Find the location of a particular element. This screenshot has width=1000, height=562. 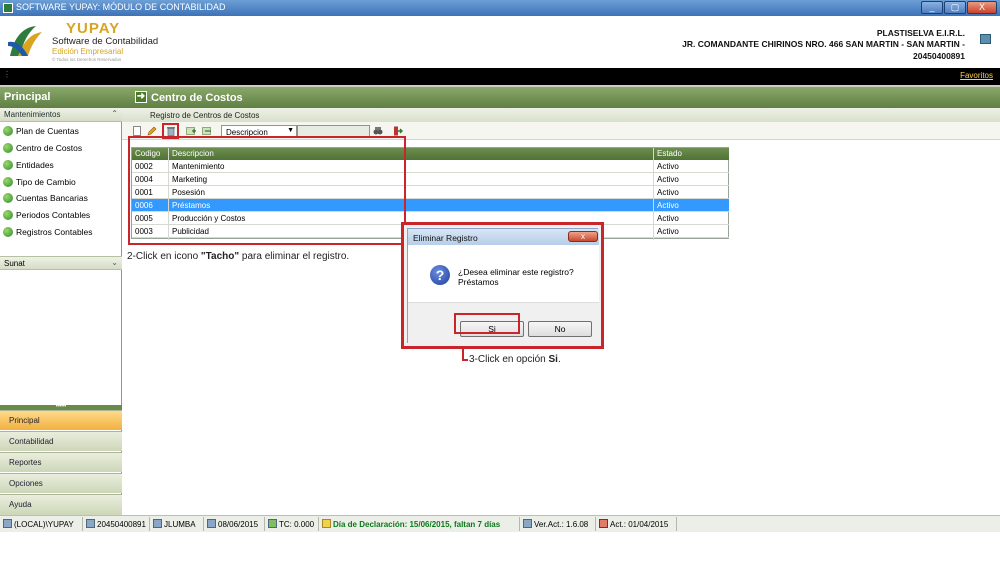

content-title-bar: ➜ Centro de Costos is located at coordinates (561, 97).